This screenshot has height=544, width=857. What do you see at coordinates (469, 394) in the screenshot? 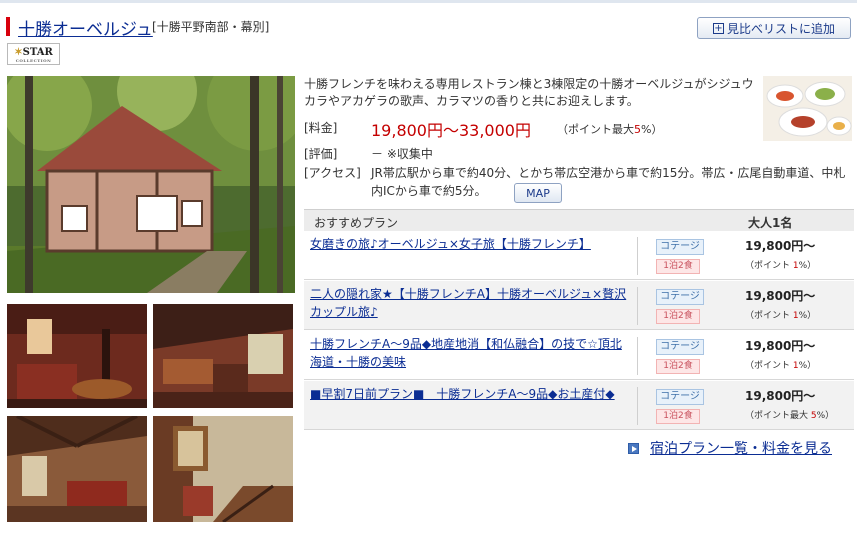
I see `plan-name-link: ■早割7日前プラン■ 十勝フレンチA～9品◆お土産付◆` at bounding box center [469, 394].